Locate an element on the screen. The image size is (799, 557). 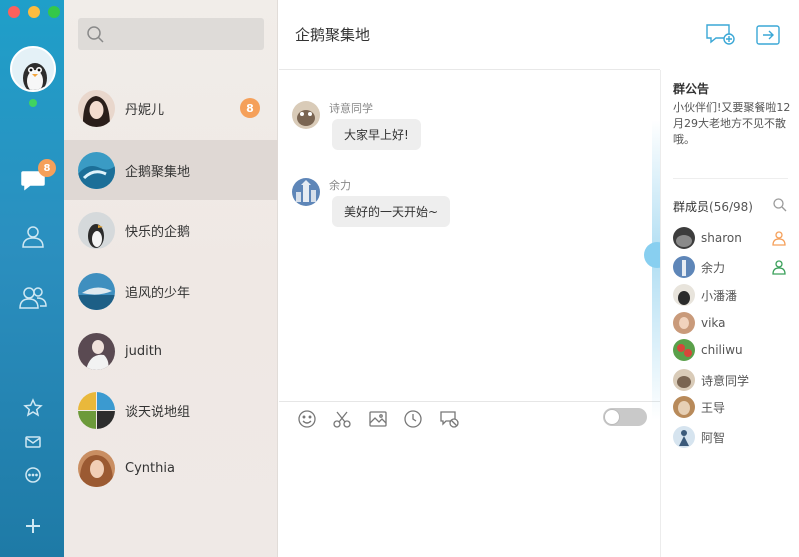
chat-title: 企鹅聚集地 is located at coordinates (333, 35).